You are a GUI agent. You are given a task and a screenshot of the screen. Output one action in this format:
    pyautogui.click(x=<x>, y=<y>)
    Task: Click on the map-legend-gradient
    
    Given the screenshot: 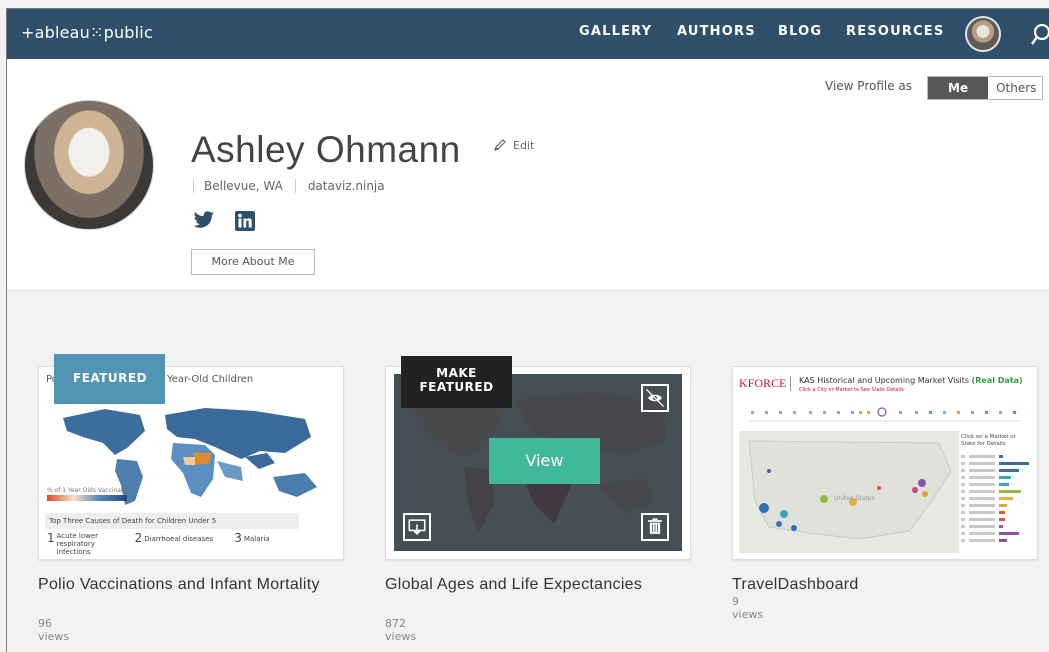 What is the action you would take?
    pyautogui.click(x=87, y=498)
    